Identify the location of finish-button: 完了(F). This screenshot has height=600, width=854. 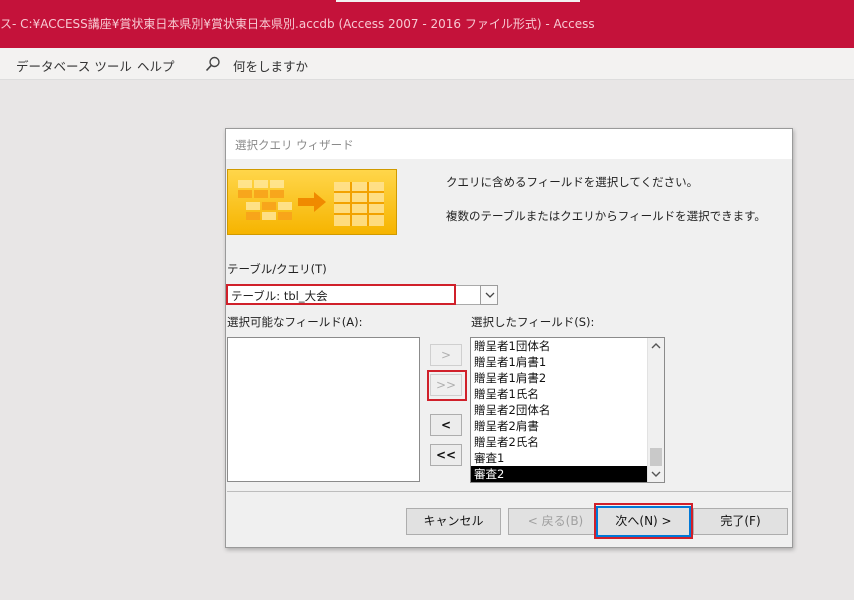
(740, 521).